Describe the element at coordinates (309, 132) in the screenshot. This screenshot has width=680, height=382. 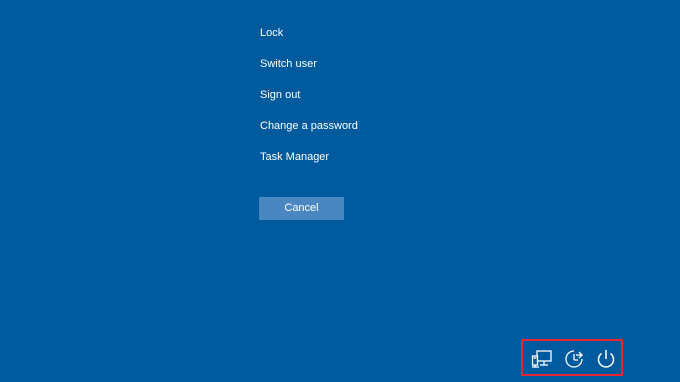
I see `menu-item-change-password: Change a password` at that location.